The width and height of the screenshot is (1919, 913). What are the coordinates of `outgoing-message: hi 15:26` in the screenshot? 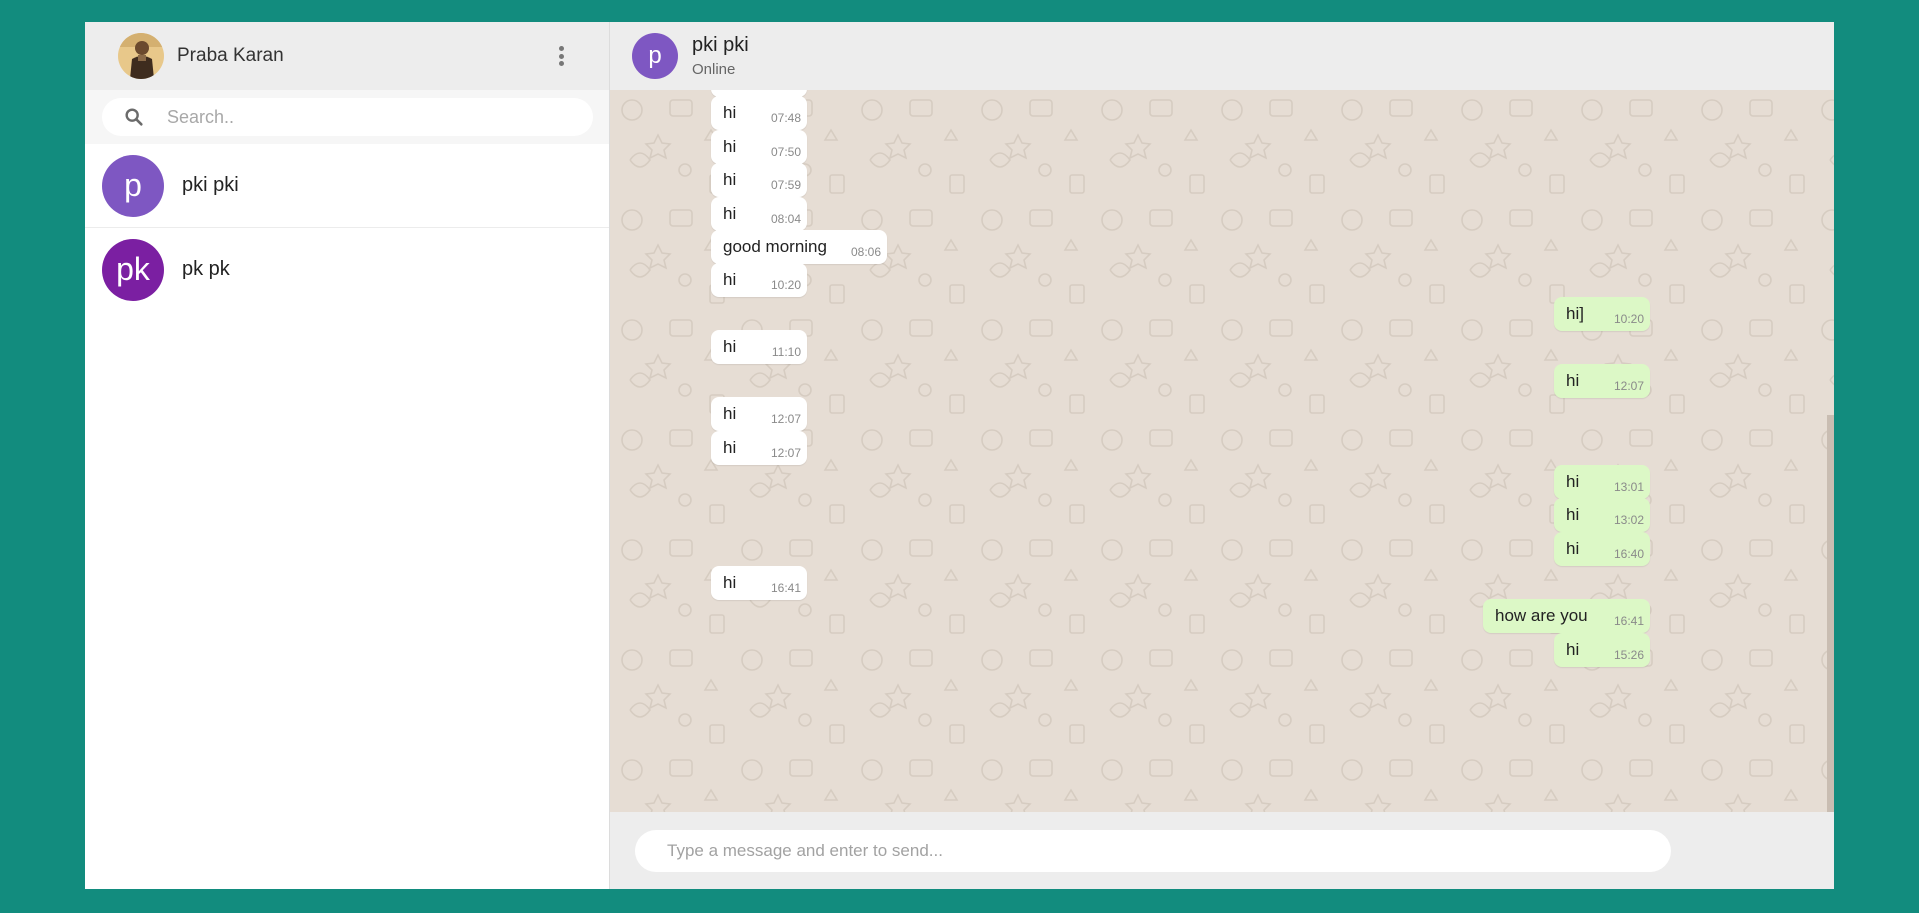 It's located at (1602, 650).